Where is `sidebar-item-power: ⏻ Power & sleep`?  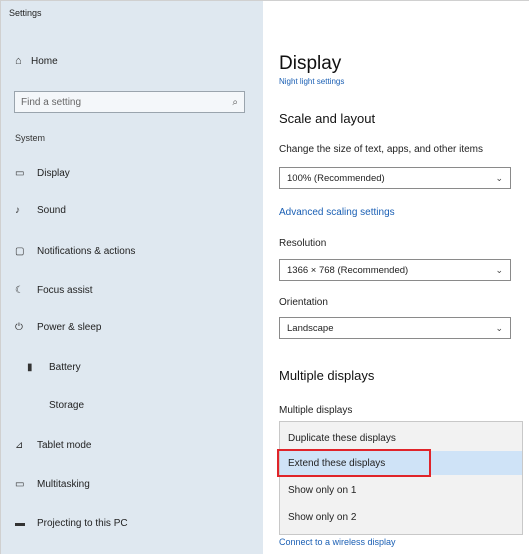 sidebar-item-power: ⏻ Power & sleep is located at coordinates (58, 327).